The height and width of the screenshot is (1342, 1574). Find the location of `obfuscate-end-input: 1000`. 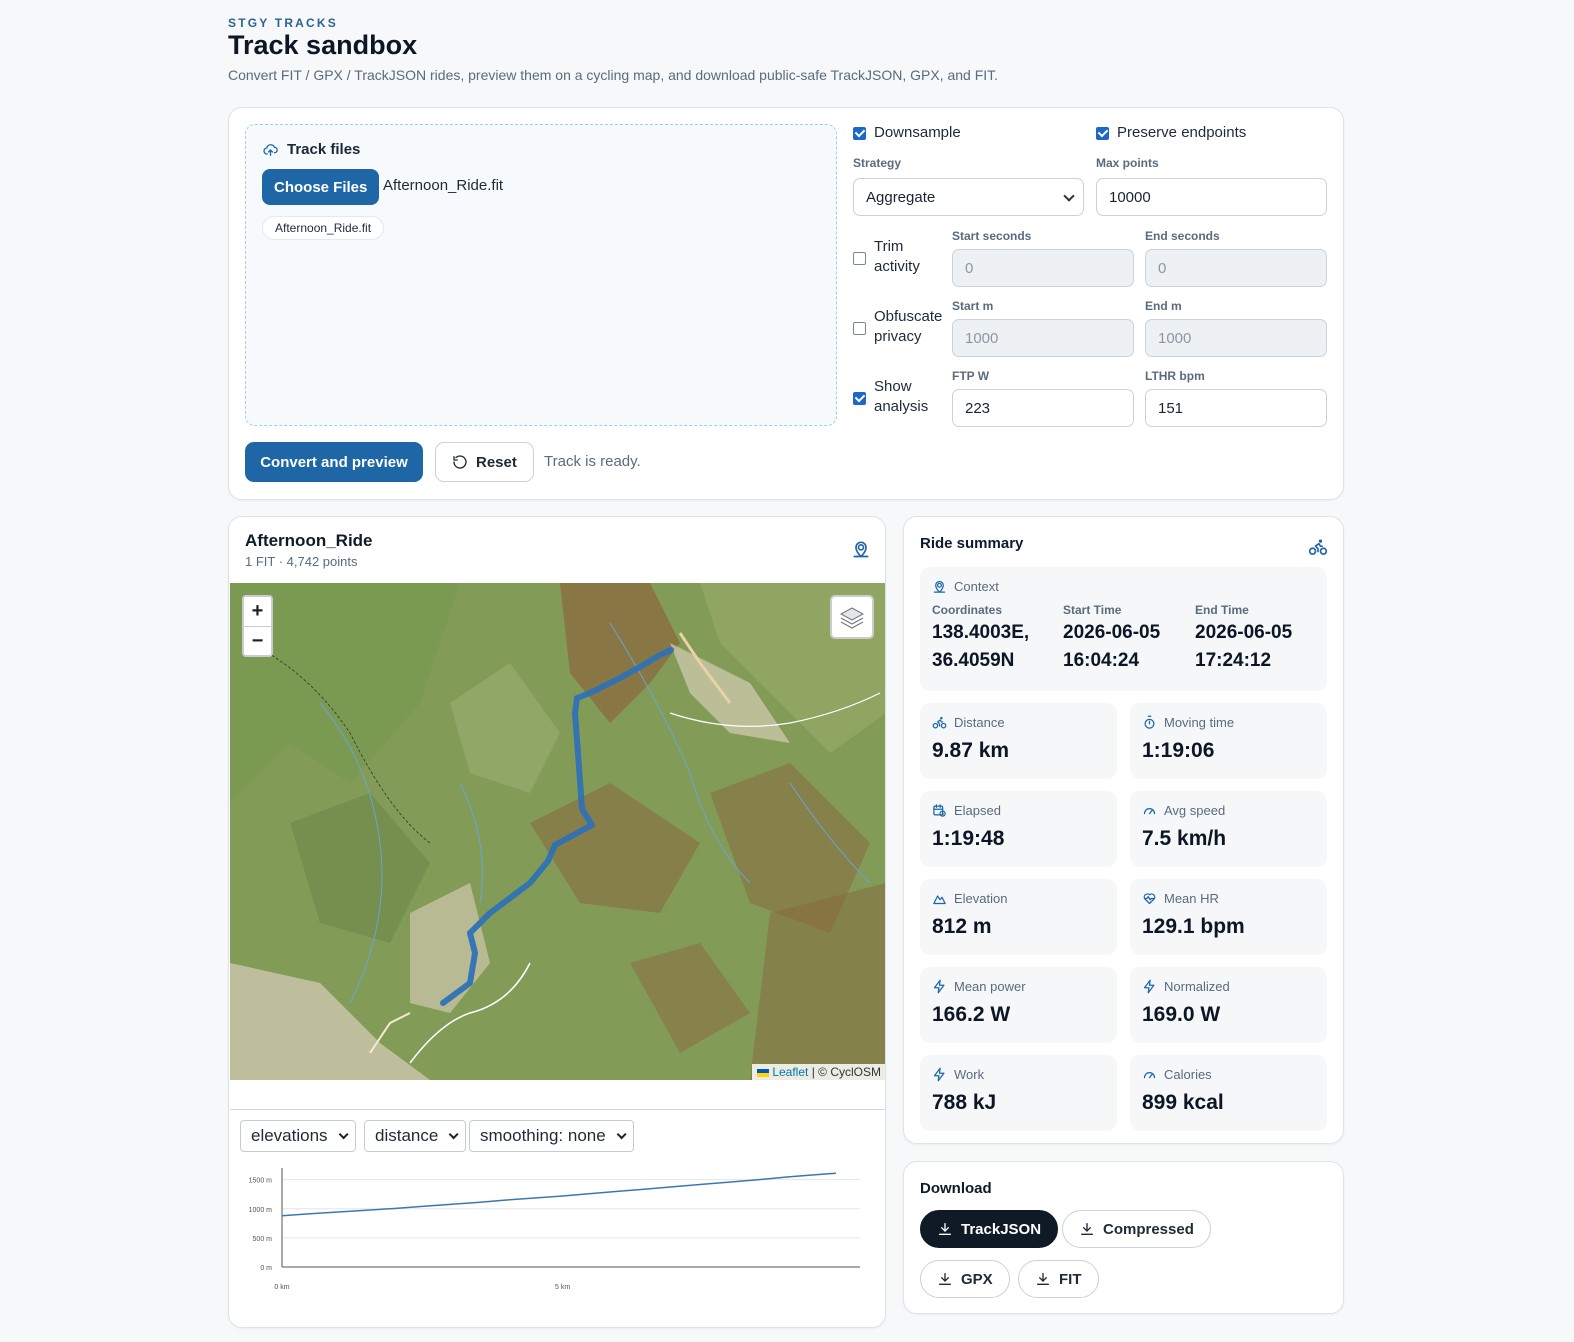

obfuscate-end-input: 1000 is located at coordinates (1236, 338).